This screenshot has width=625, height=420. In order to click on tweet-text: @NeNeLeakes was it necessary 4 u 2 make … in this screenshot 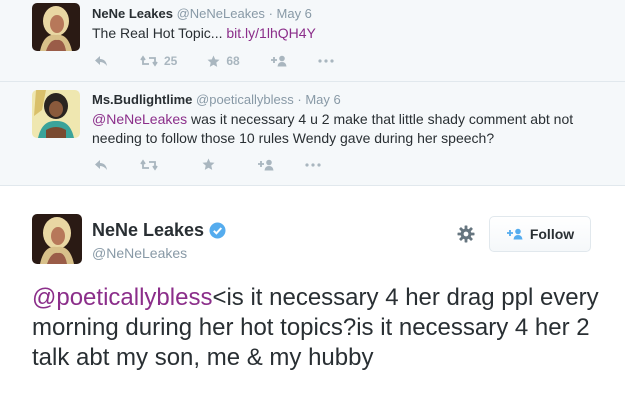, I will do `click(342, 129)`.